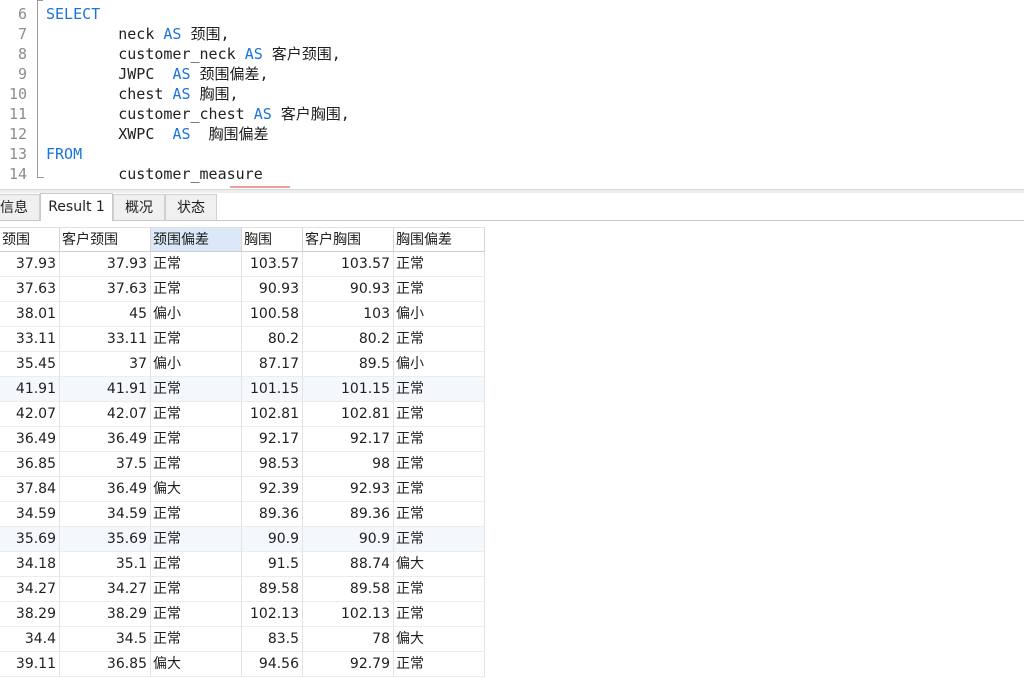 The height and width of the screenshot is (678, 1024). I want to click on table-cell: 35.45, so click(30, 364).